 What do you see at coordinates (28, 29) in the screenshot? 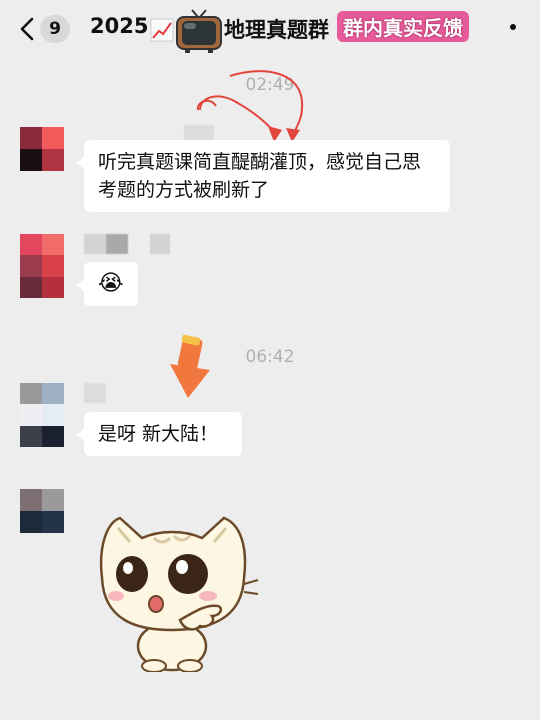
I see `chevron-left-icon` at bounding box center [28, 29].